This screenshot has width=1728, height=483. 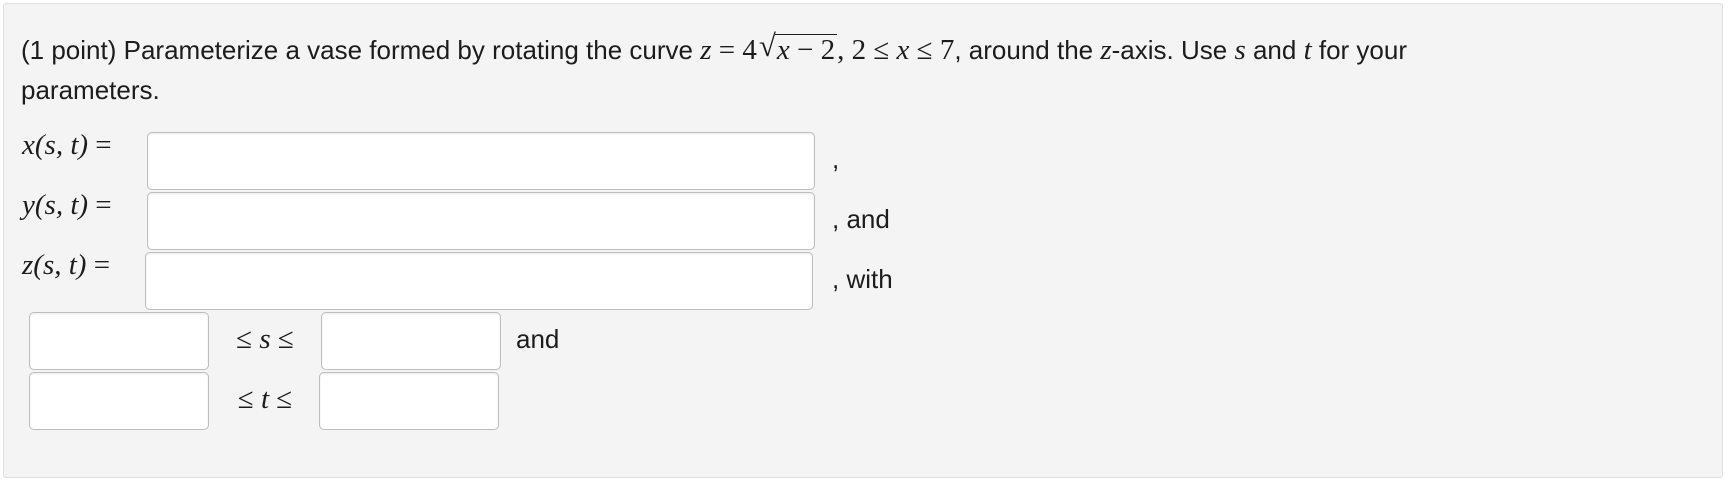 What do you see at coordinates (734, 50) in the screenshot?
I see `curve-eq: = 4` at bounding box center [734, 50].